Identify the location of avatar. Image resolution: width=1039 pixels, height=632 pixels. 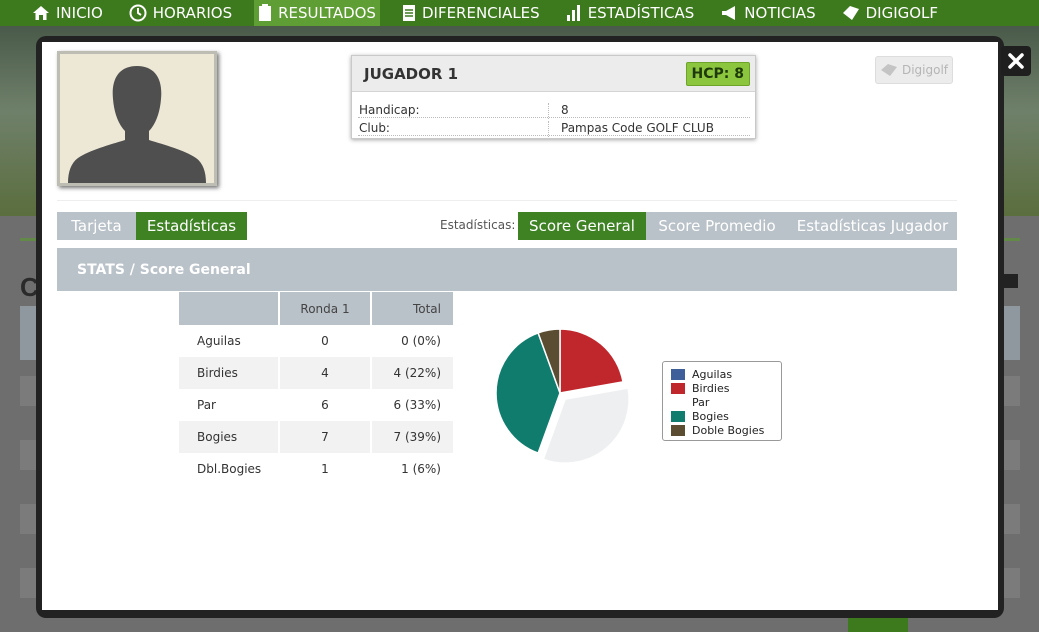
(137, 118).